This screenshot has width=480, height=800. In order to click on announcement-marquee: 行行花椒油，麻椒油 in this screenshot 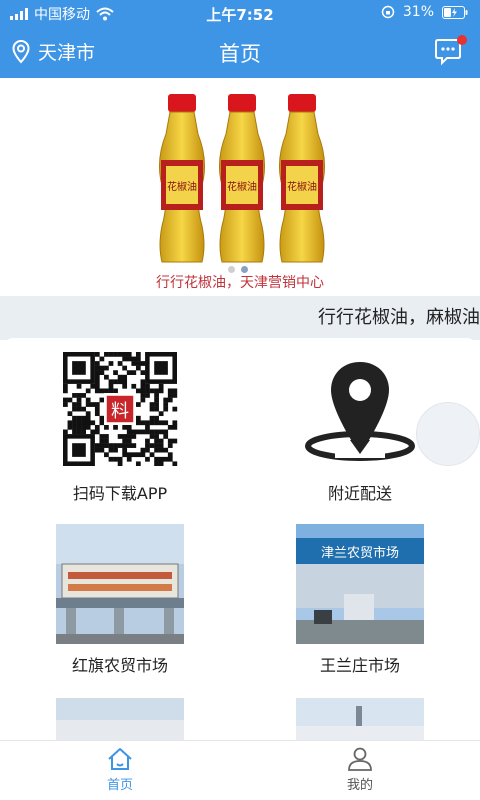, I will do `click(240, 318)`.